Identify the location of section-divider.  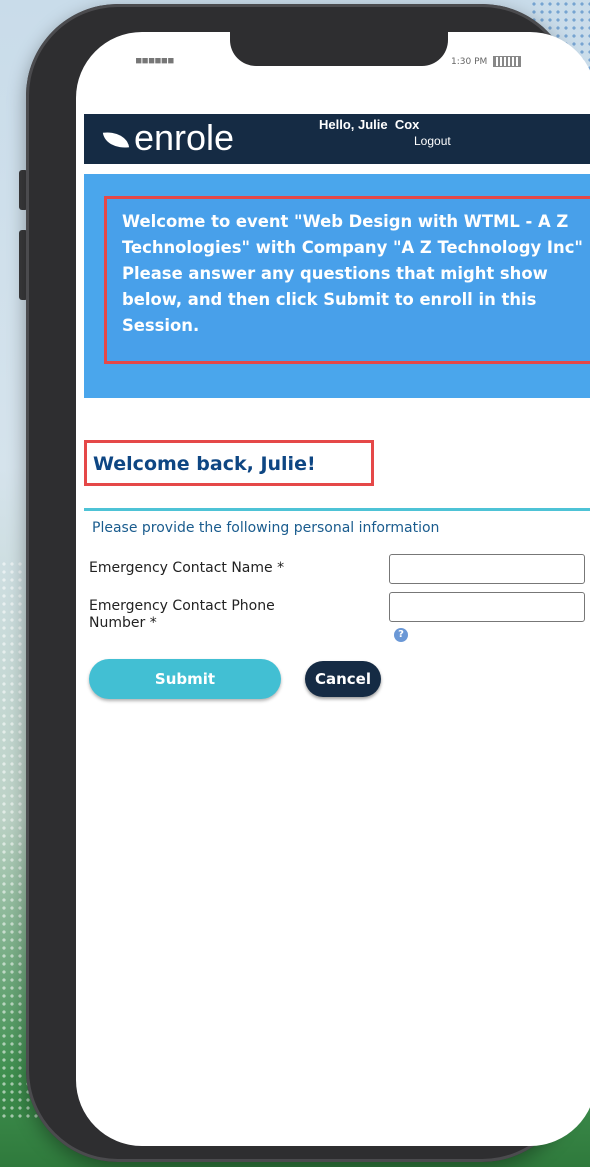
(337, 509).